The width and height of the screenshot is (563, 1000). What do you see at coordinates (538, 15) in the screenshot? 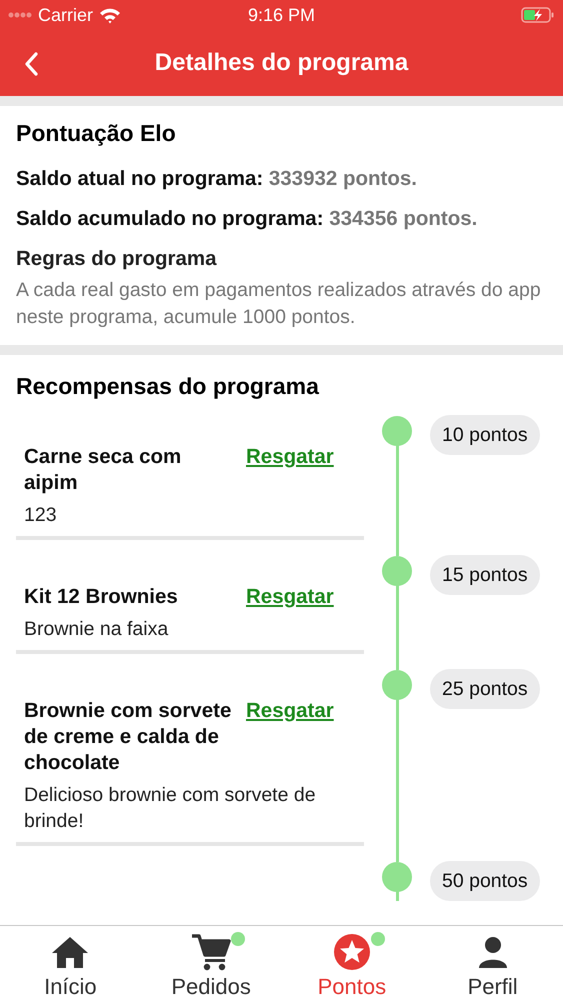
I see `battery-icon` at bounding box center [538, 15].